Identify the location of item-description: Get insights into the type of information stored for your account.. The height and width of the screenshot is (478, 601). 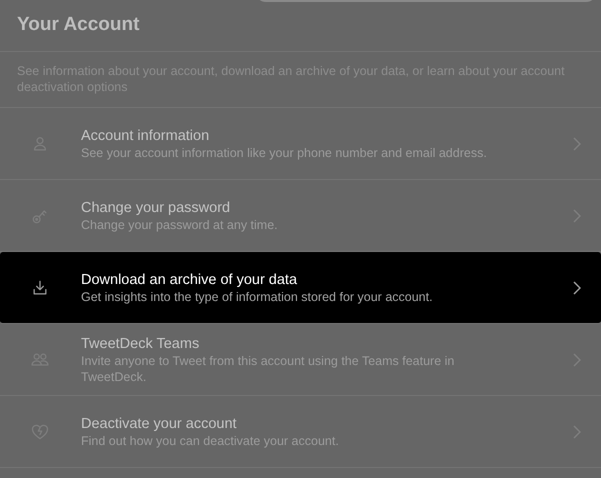
(257, 296).